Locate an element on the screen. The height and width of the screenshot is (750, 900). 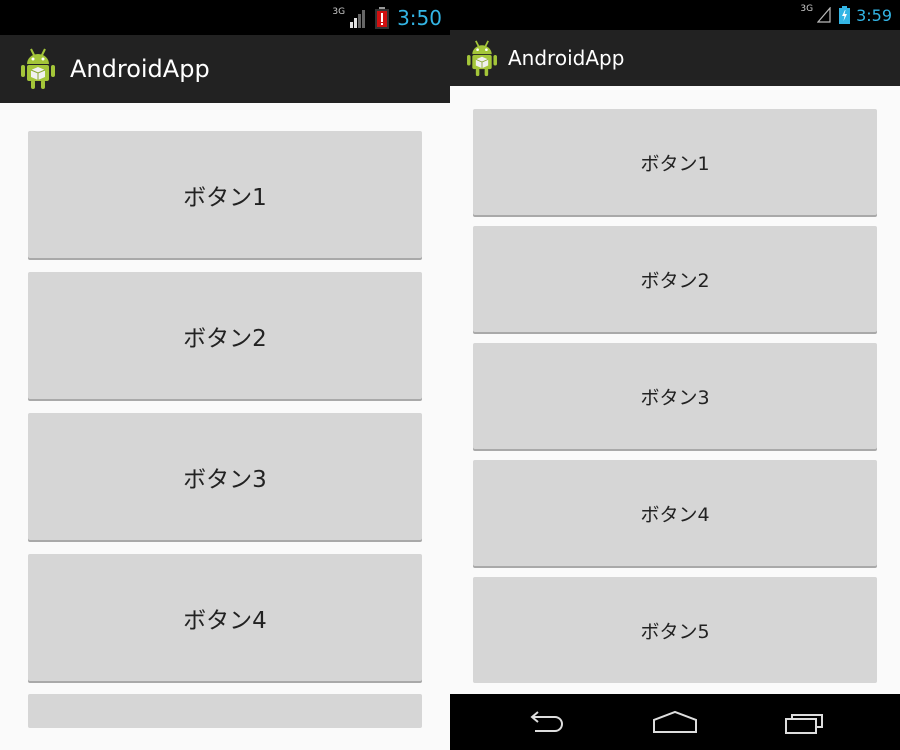
status-time: 3:50 is located at coordinates (419, 17).